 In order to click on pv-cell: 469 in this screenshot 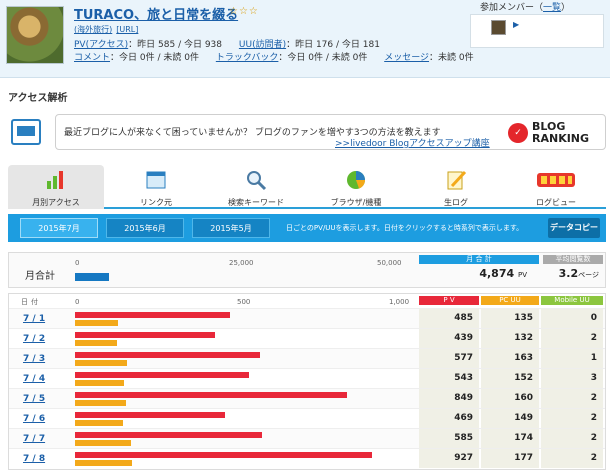, I will do `click(449, 418)`.